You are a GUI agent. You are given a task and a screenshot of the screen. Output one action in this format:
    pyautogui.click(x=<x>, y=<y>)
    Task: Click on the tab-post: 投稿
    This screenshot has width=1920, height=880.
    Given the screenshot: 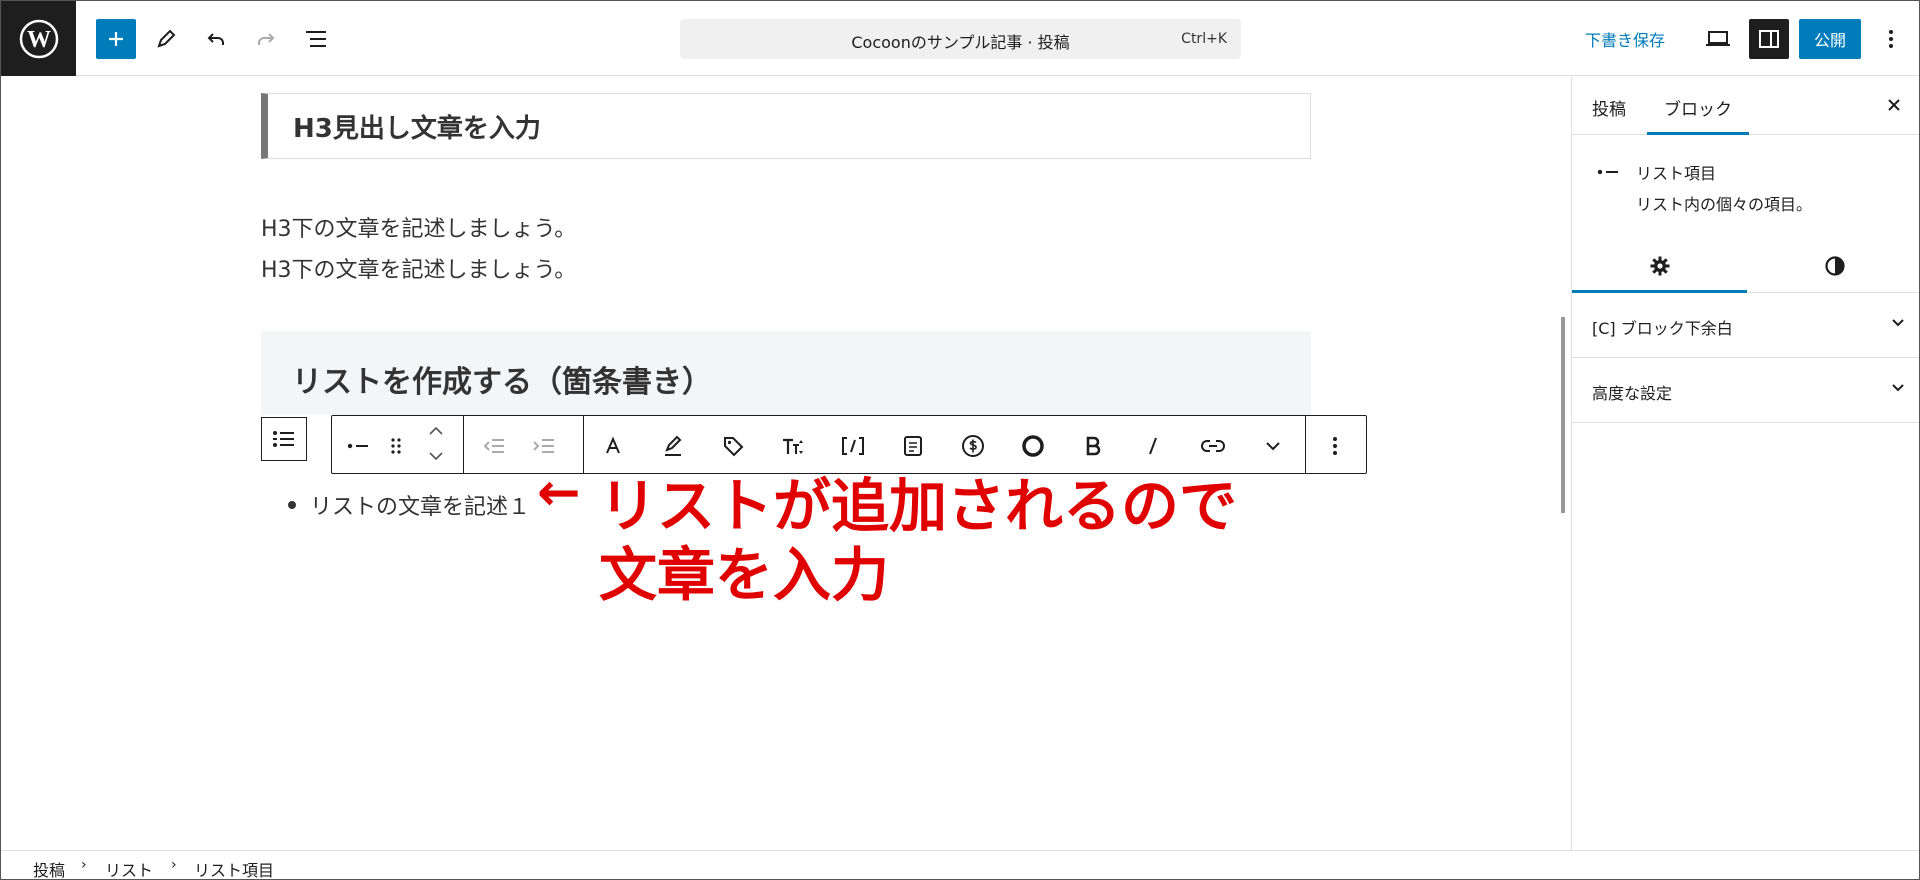 What is the action you would take?
    pyautogui.click(x=1609, y=107)
    